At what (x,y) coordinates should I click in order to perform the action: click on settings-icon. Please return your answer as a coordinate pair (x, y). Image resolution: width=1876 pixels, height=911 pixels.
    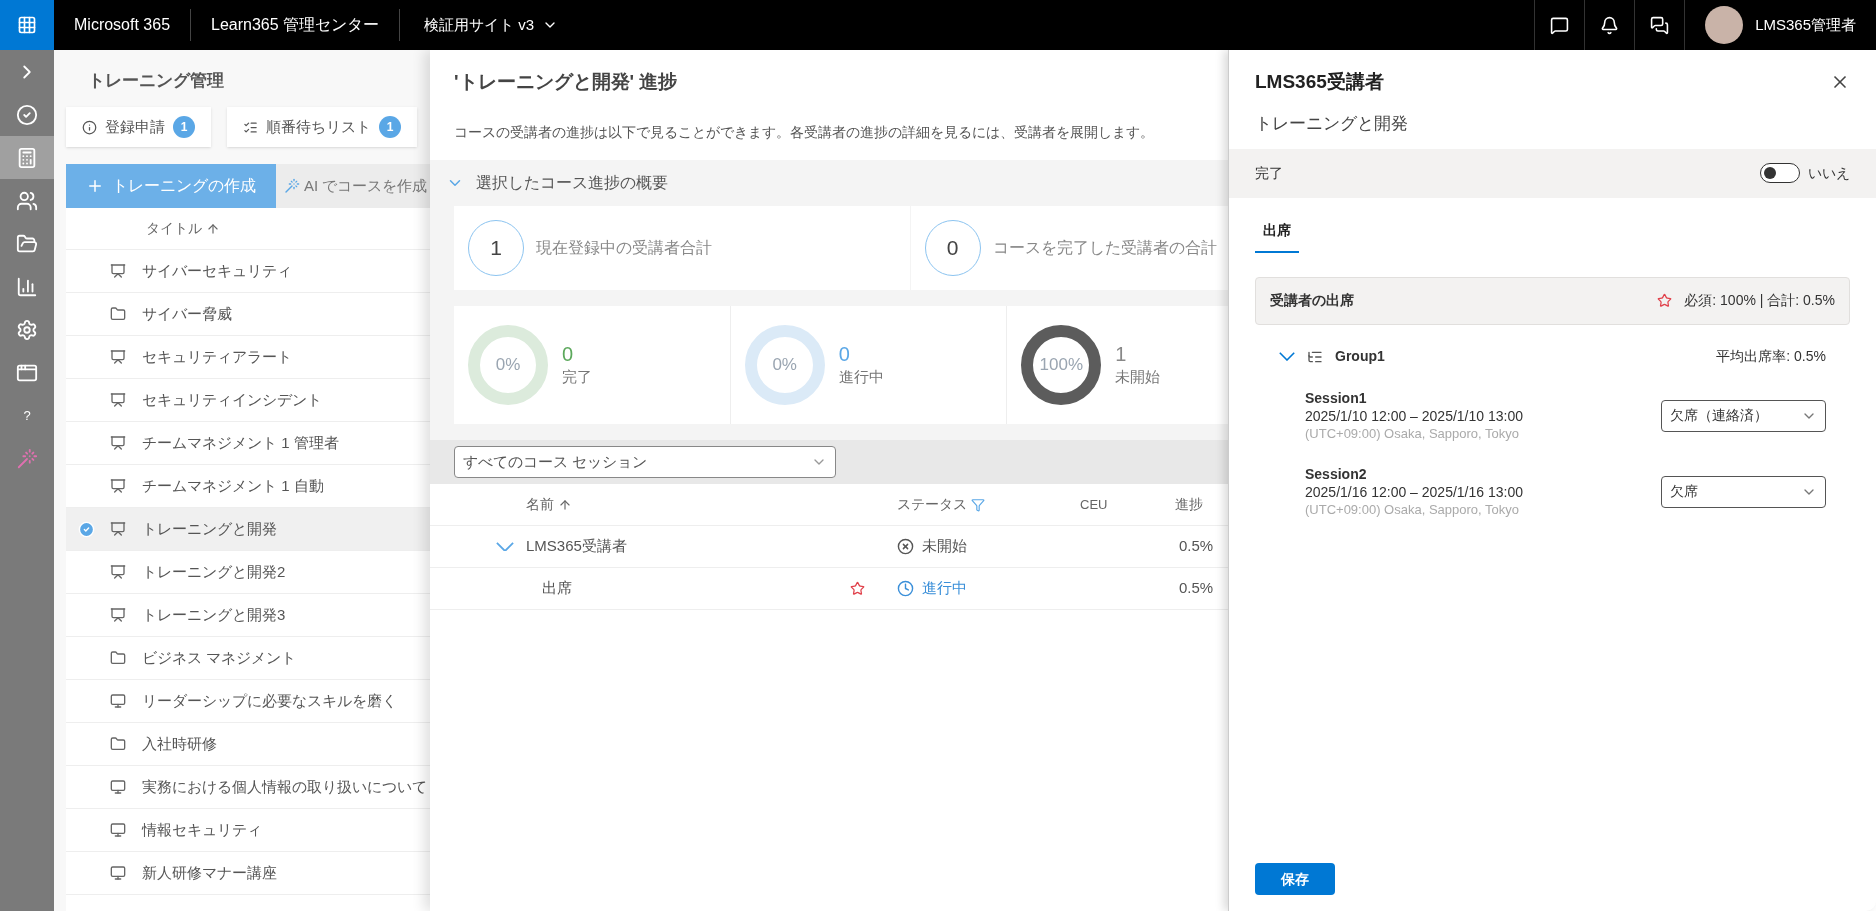
    Looking at the image, I should click on (27, 329).